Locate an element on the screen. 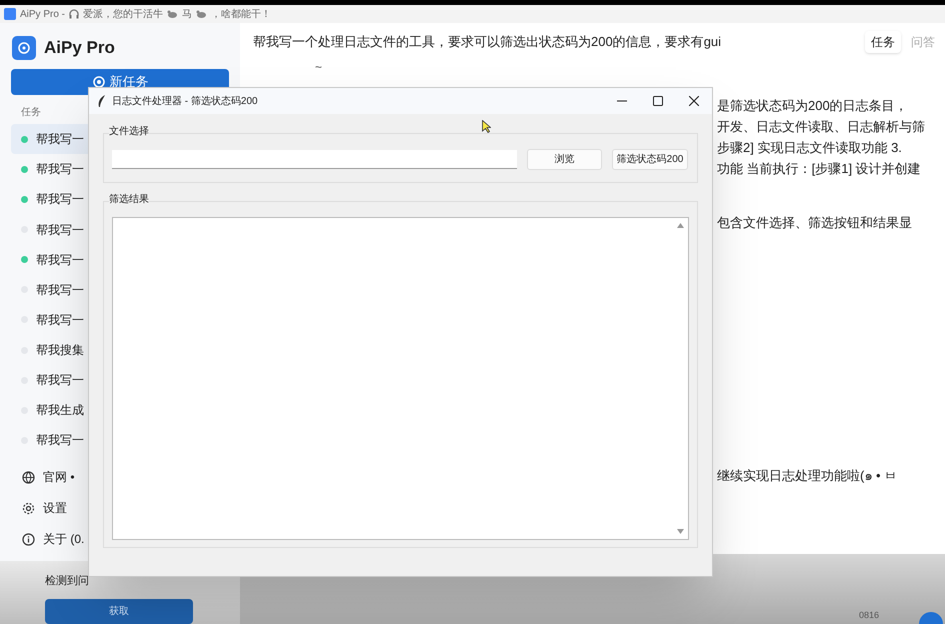 The image size is (945, 624). title-text: 马 is located at coordinates (187, 15).